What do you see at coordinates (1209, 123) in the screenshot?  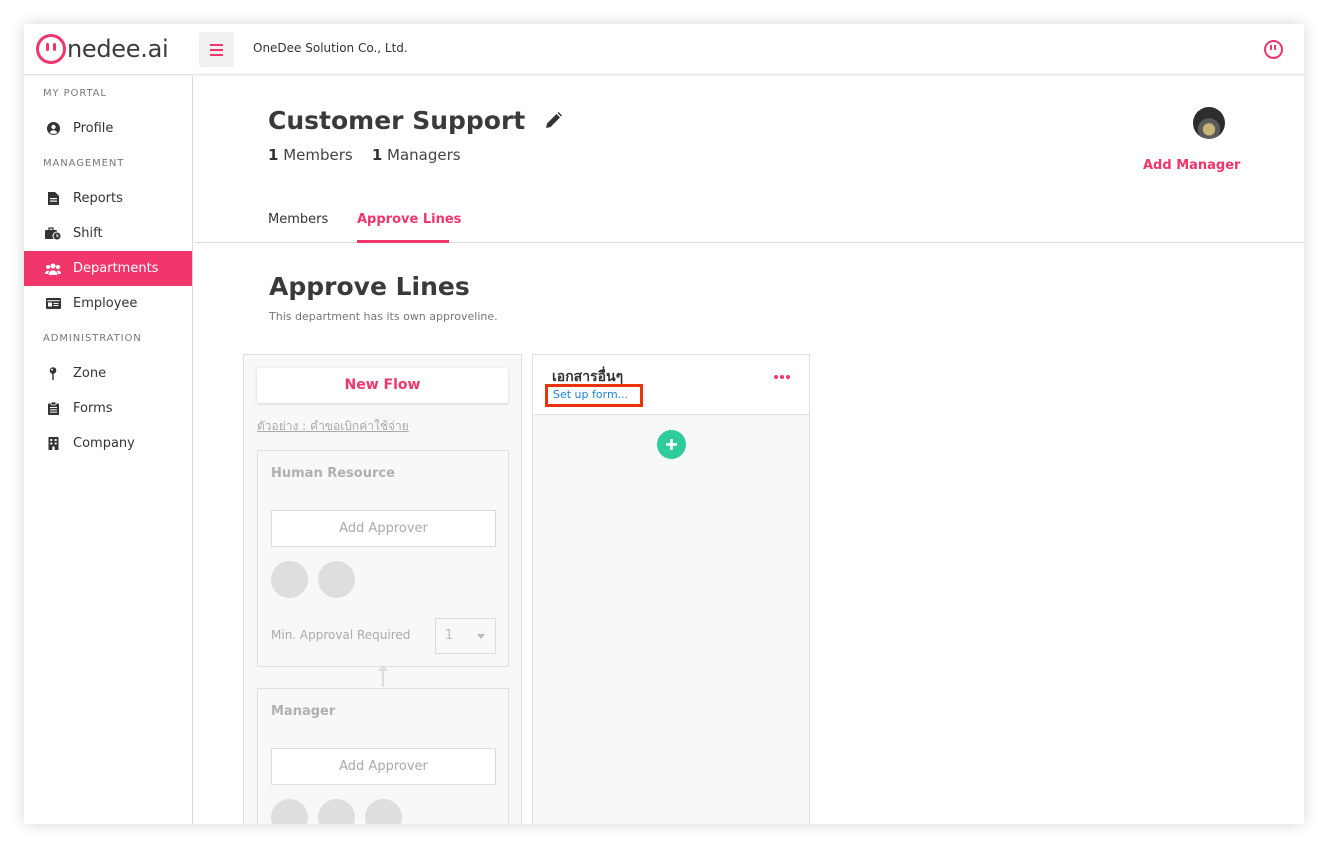 I see `manager-avatar` at bounding box center [1209, 123].